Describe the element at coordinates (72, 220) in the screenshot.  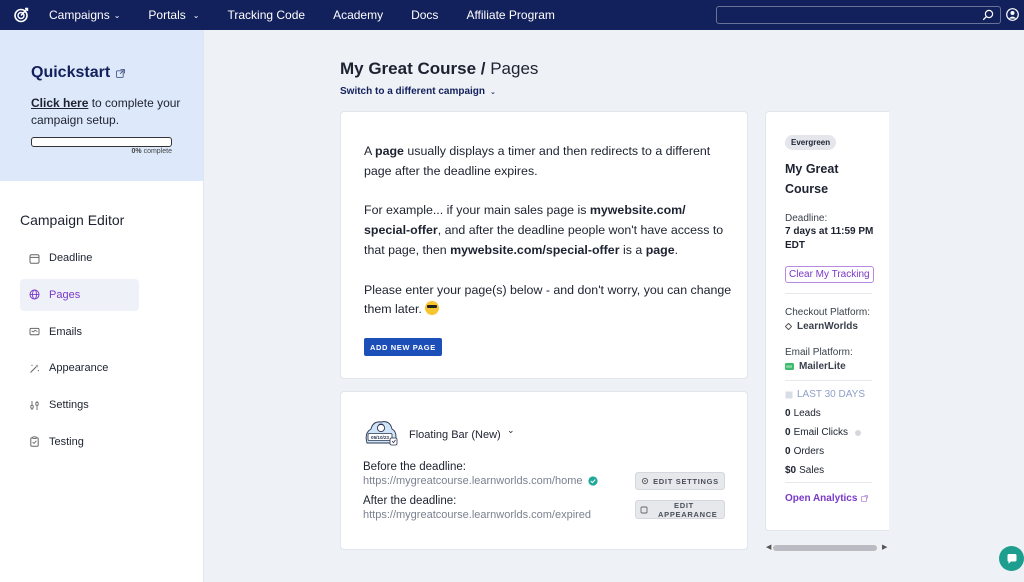
I see `campaign-editor-title: Campaign Editor` at that location.